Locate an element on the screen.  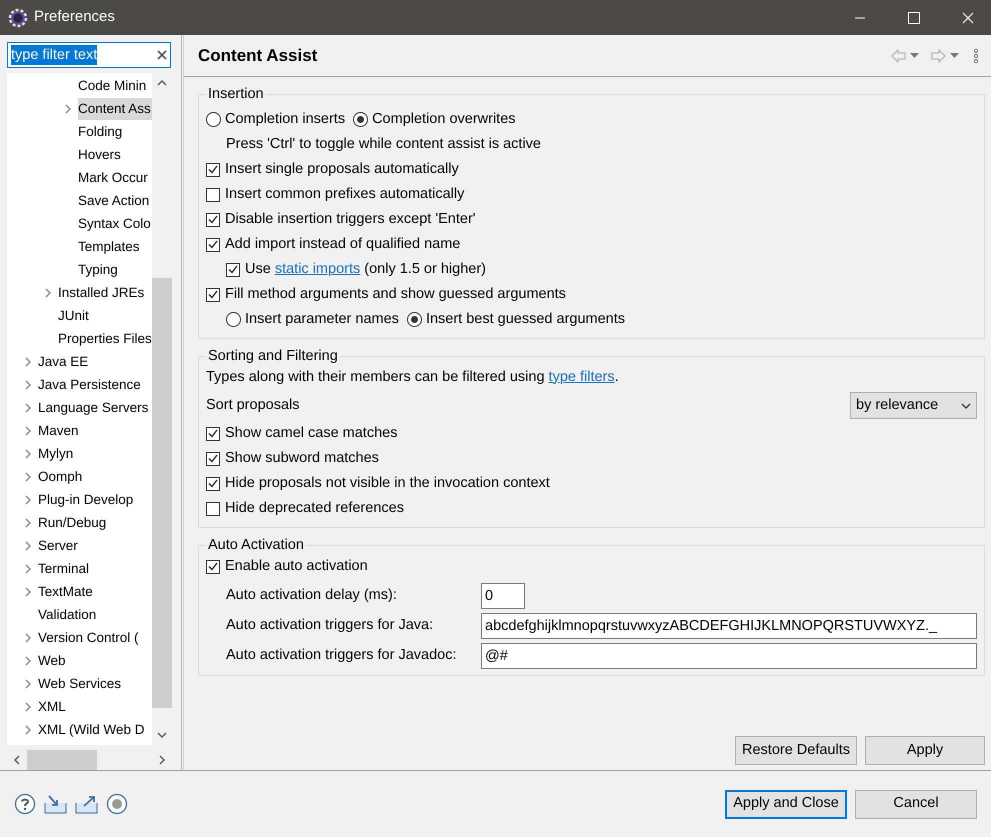
button: Apply is located at coordinates (925, 750).